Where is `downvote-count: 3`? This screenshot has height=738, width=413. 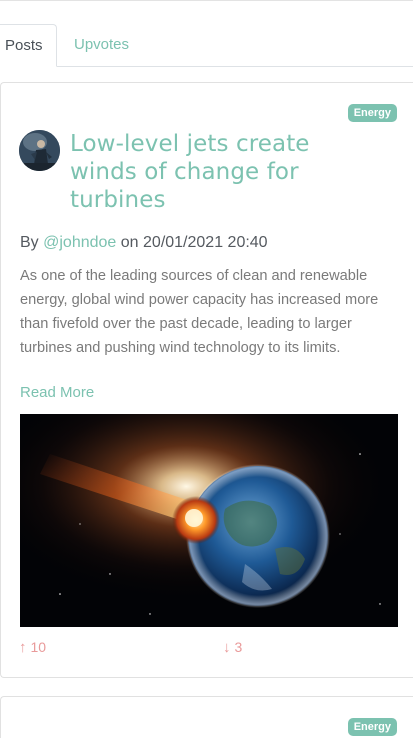 downvote-count: 3 is located at coordinates (238, 647).